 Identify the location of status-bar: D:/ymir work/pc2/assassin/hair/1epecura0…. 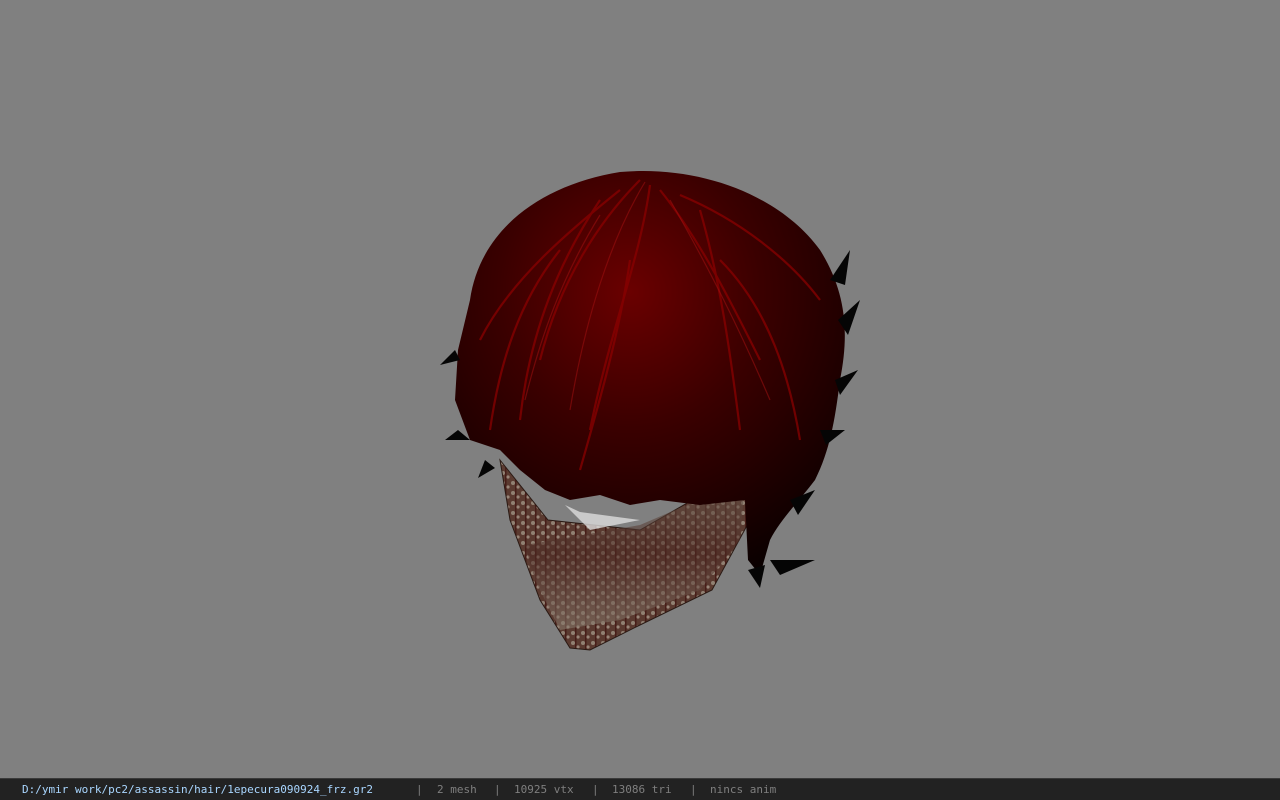
(640, 789).